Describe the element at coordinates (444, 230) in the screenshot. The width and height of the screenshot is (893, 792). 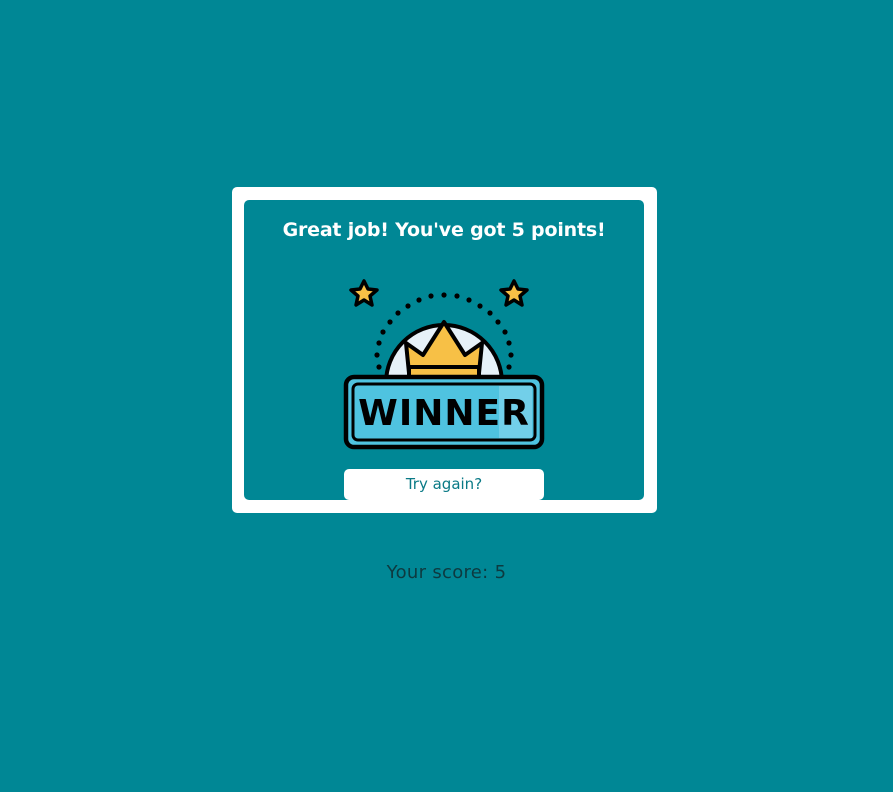
I see `result-message: Great job! You've got 5 points!` at that location.